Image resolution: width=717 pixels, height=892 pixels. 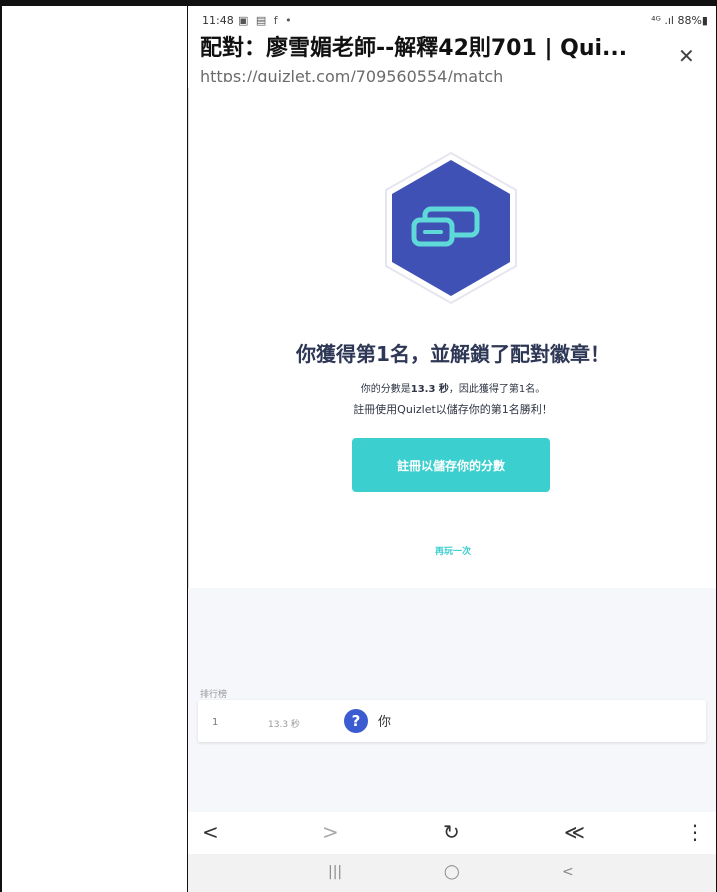 I want to click on page-url: https://quizlet.com/709560554/match, so click(x=450, y=73).